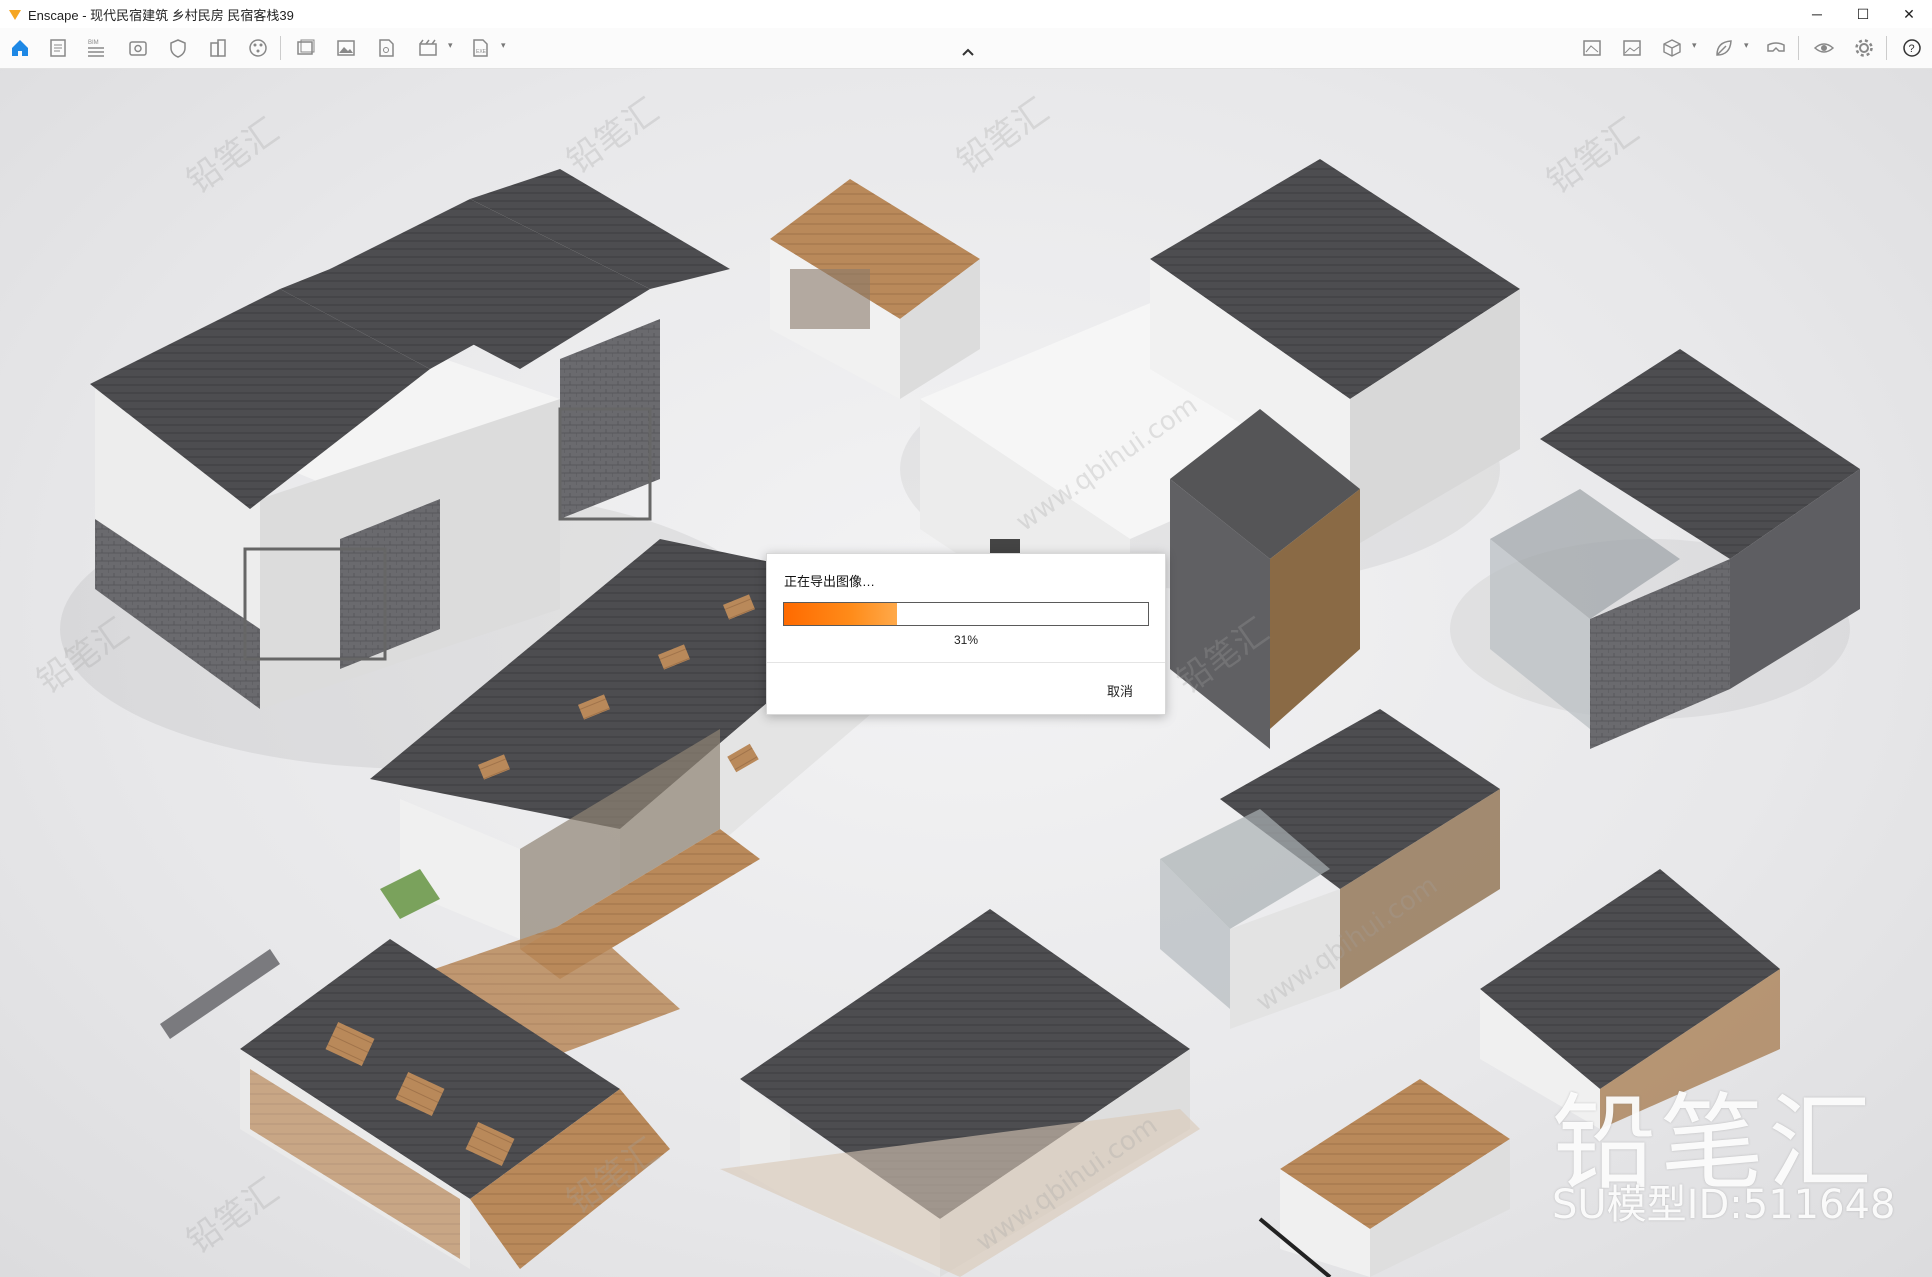 This screenshot has width=1932, height=1277. Describe the element at coordinates (966, 662) in the screenshot. I see `dialog-divider` at that location.